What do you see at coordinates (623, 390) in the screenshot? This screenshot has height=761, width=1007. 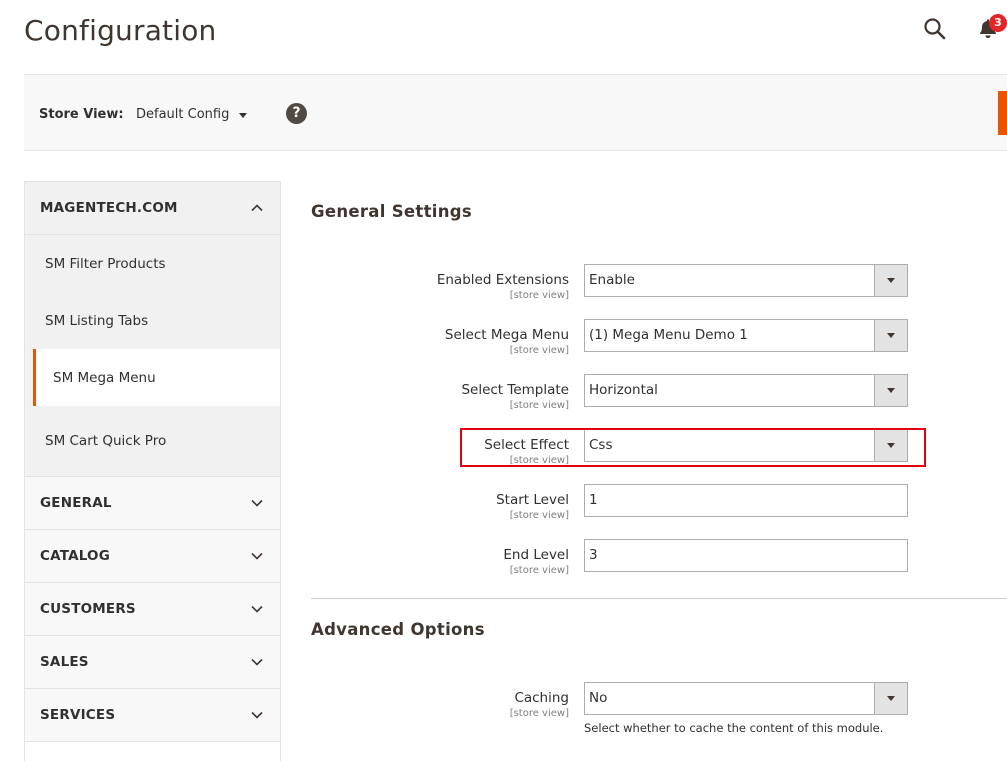 I see `select-value: Horizontal` at bounding box center [623, 390].